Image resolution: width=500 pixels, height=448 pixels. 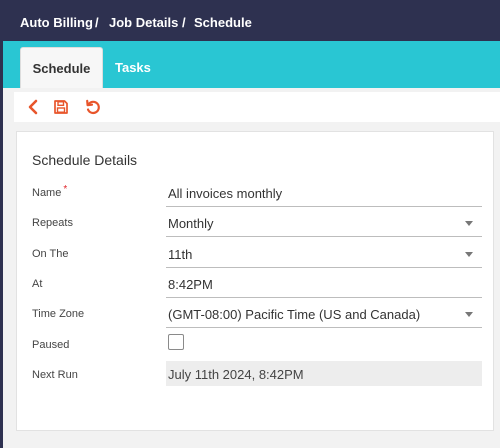 What do you see at coordinates (191, 223) in the screenshot?
I see `repeats-value: Monthly` at bounding box center [191, 223].